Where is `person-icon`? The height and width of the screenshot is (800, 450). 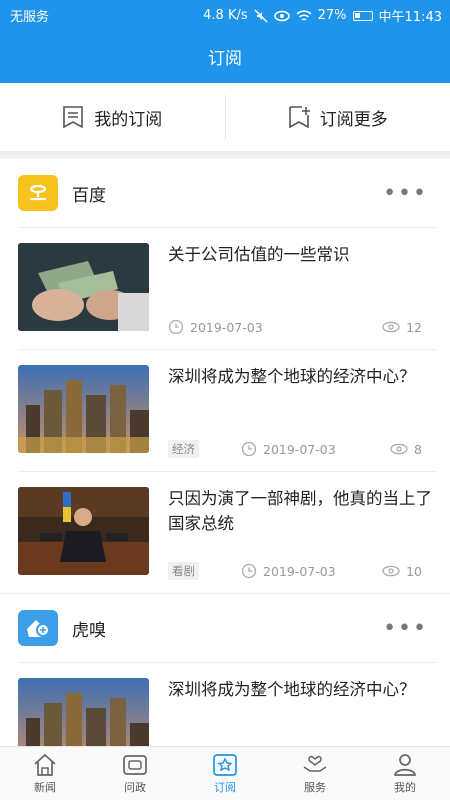 person-icon is located at coordinates (405, 764).